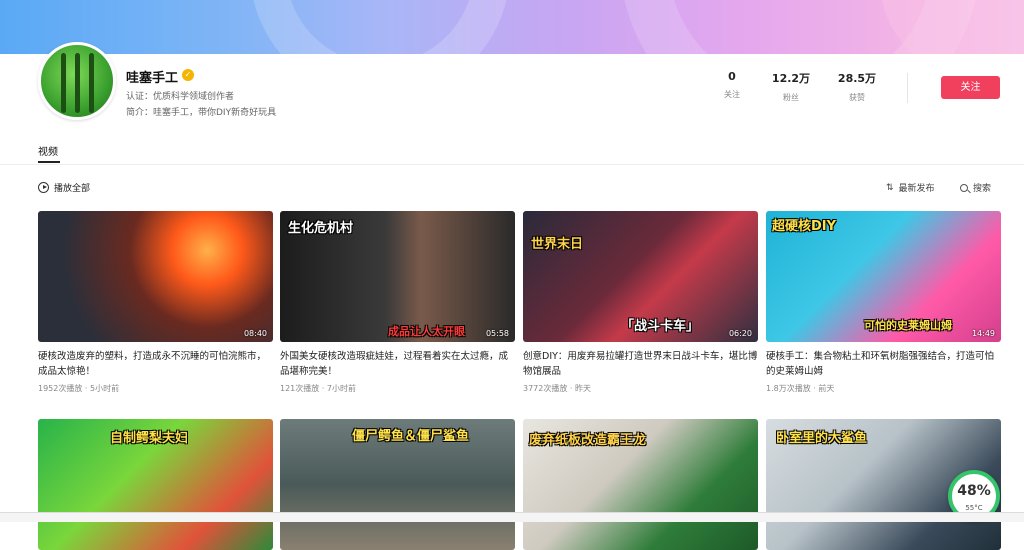  I want to click on stat-label: 粉丝, so click(791, 97).